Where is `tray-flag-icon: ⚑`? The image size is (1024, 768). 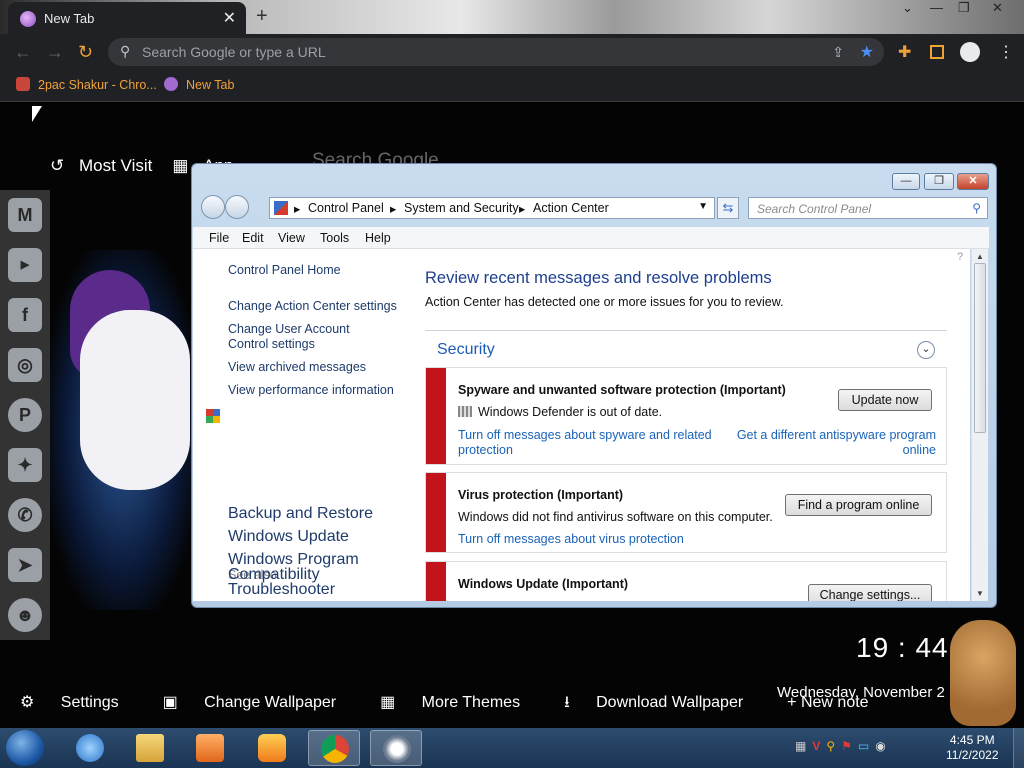
tray-flag-icon: ⚑ is located at coordinates (846, 746).